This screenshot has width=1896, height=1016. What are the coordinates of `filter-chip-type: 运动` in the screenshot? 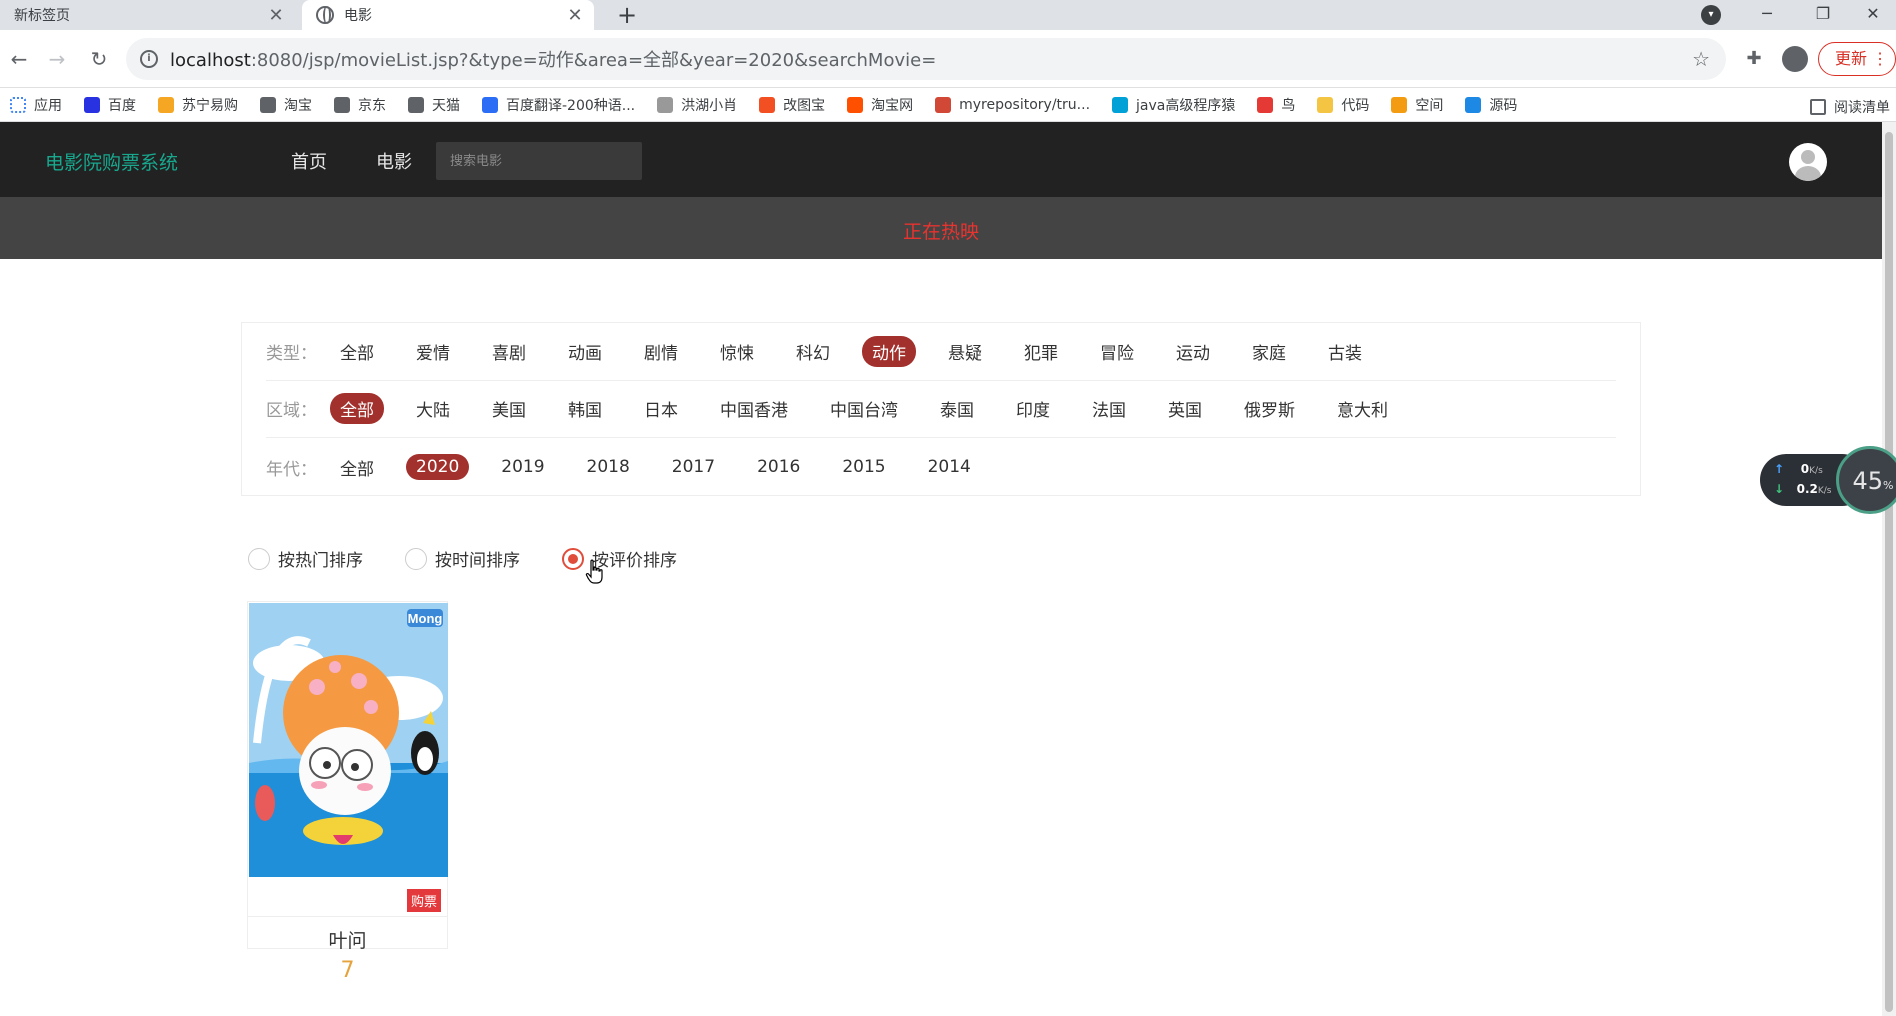 It's located at (1193, 351).